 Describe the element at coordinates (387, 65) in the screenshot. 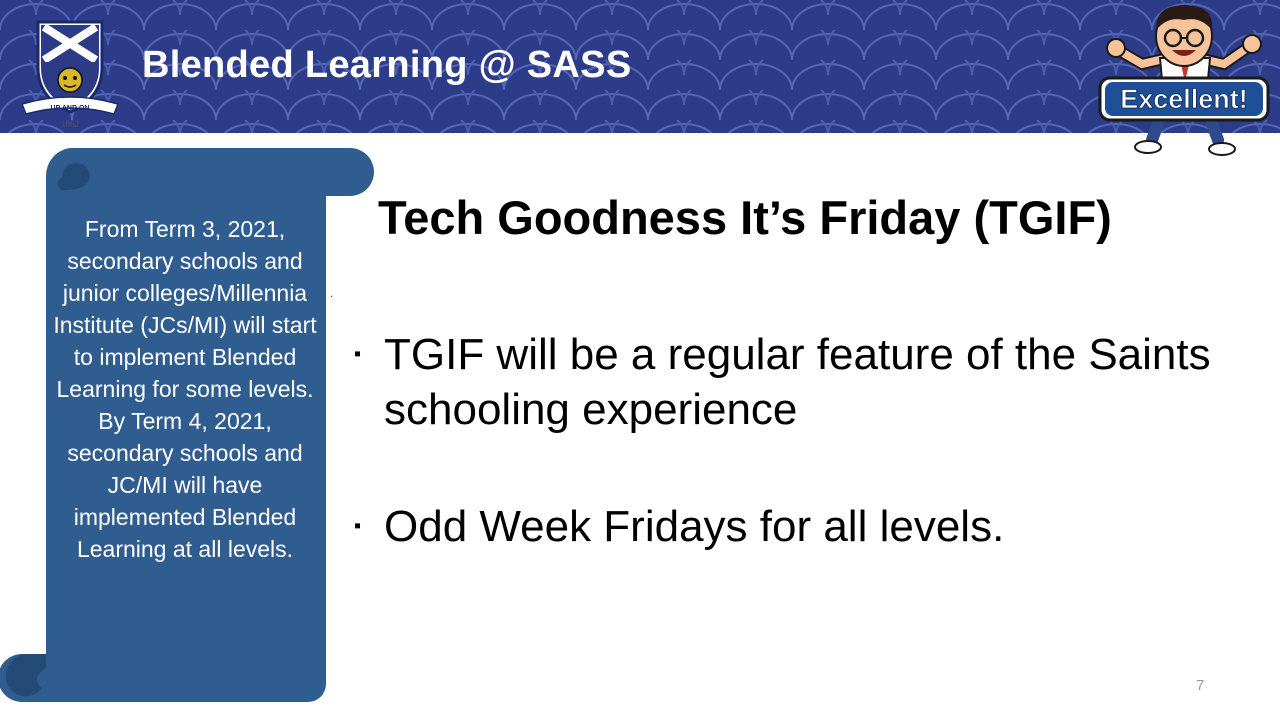

I see `banner-title: Blended Learning @ SASS` at that location.